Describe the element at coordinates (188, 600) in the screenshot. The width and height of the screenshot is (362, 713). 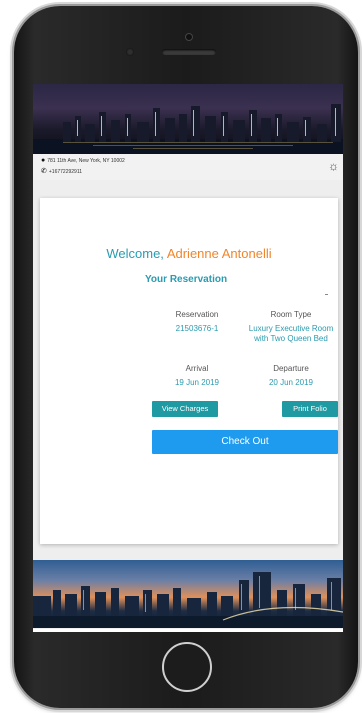
I see `skyline-sunset-image` at that location.